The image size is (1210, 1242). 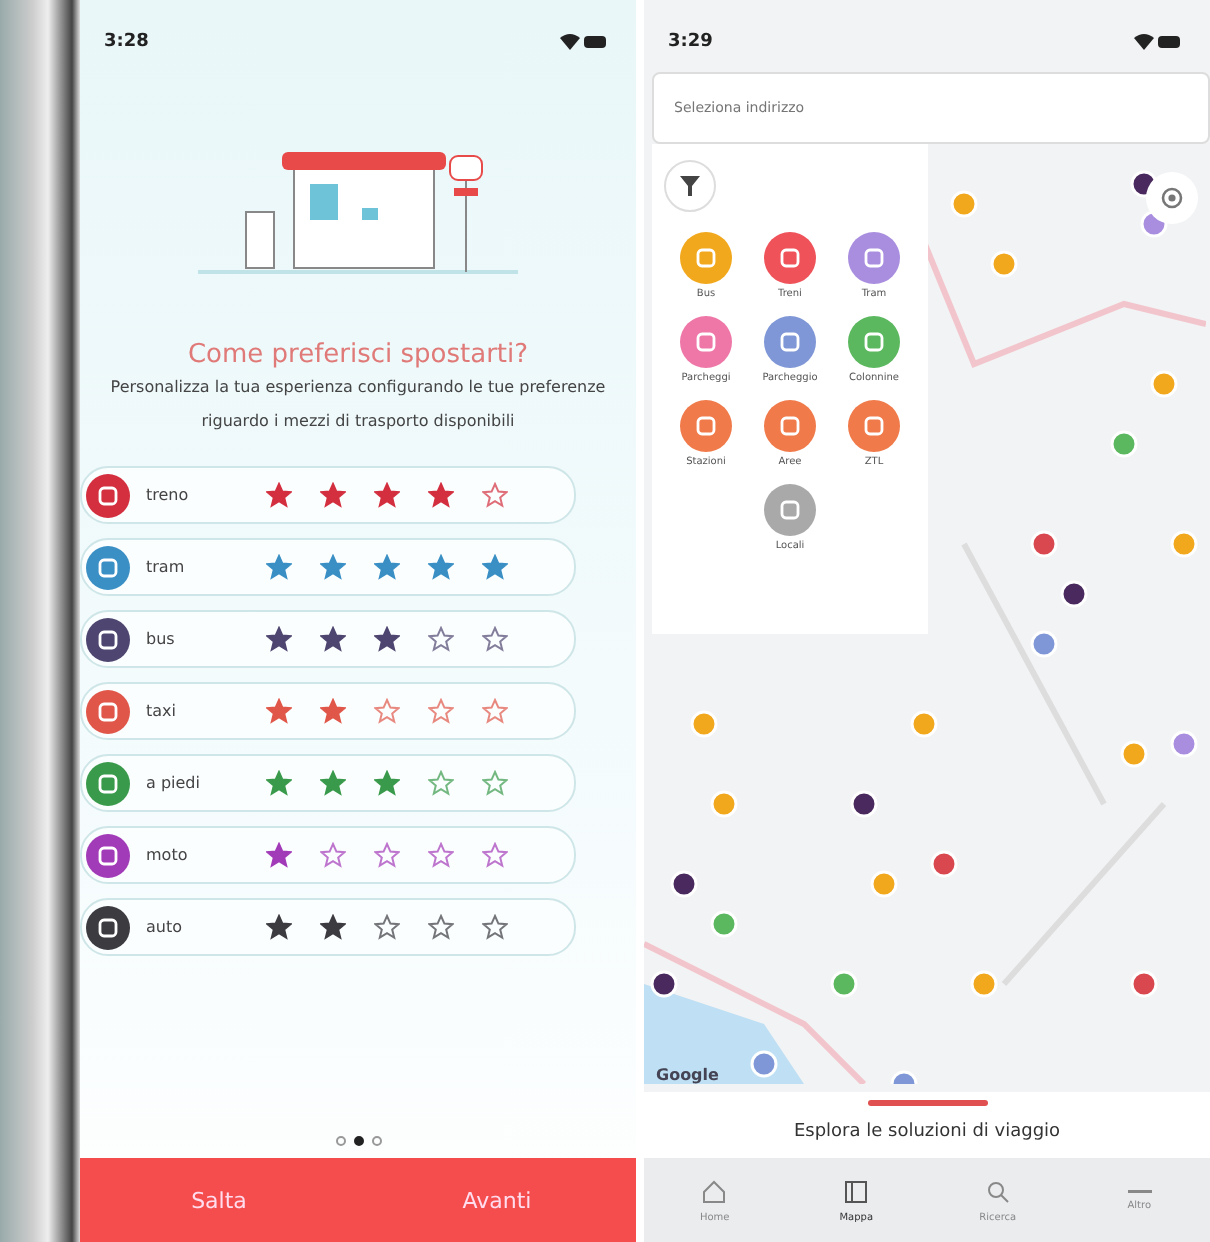 What do you see at coordinates (165, 927) in the screenshot?
I see `mode-label: auto` at bounding box center [165, 927].